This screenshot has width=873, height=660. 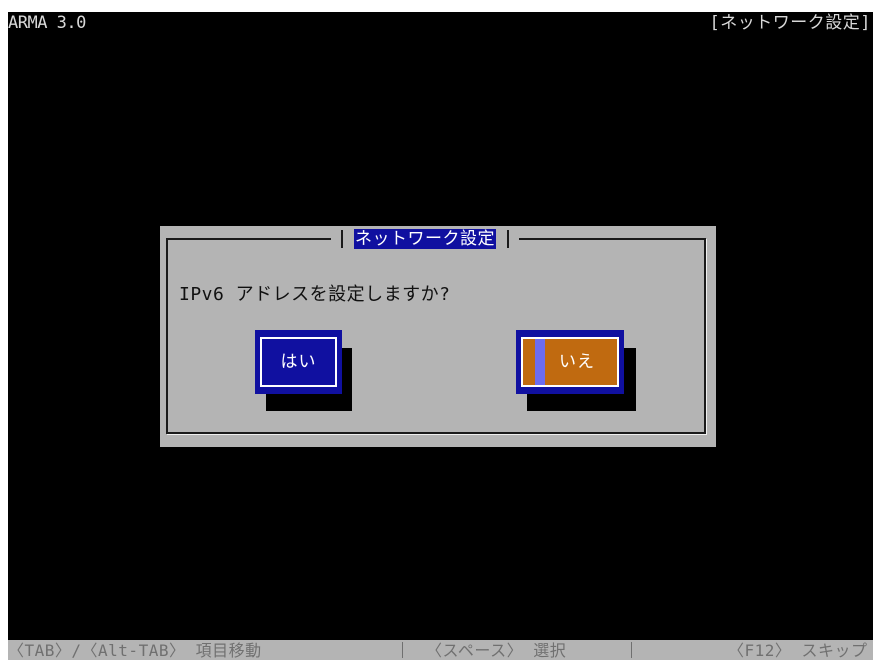 What do you see at coordinates (540, 362) in the screenshot?
I see `text-cursor` at bounding box center [540, 362].